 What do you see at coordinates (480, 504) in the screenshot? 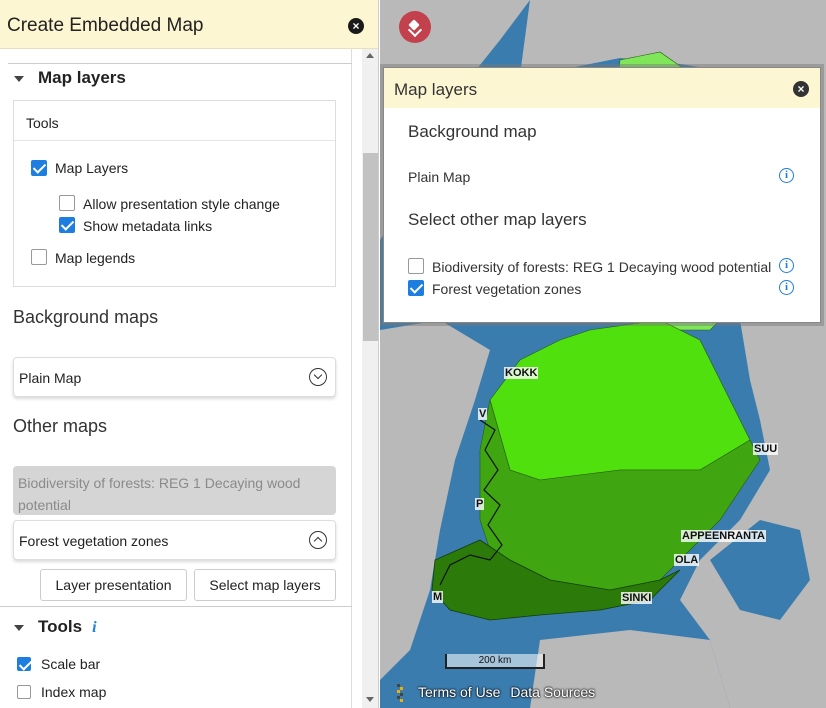
I see `city-label: P` at bounding box center [480, 504].